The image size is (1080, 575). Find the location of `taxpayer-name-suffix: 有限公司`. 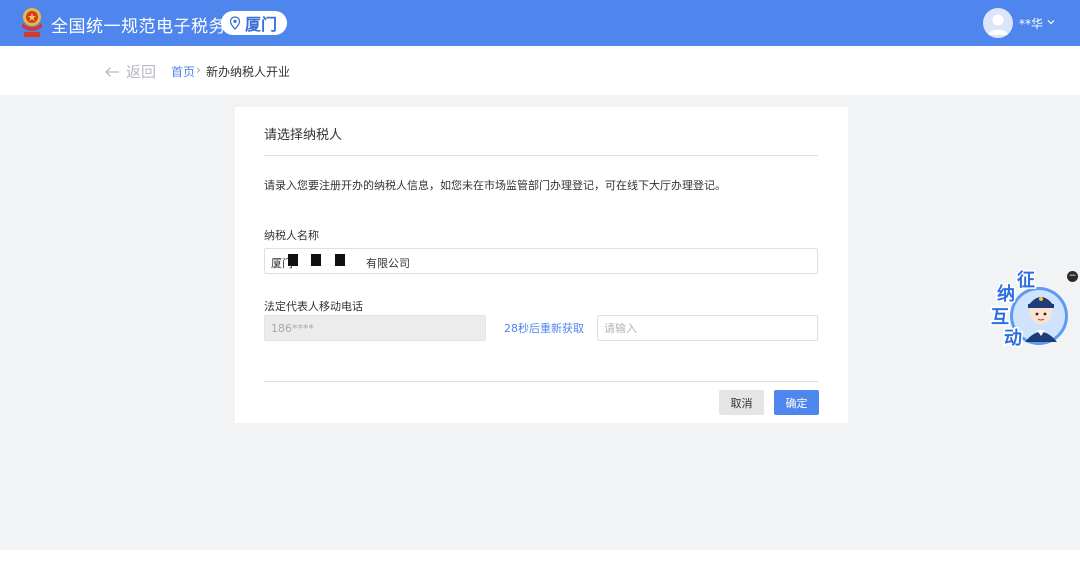

taxpayer-name-suffix: 有限公司 is located at coordinates (388, 263).